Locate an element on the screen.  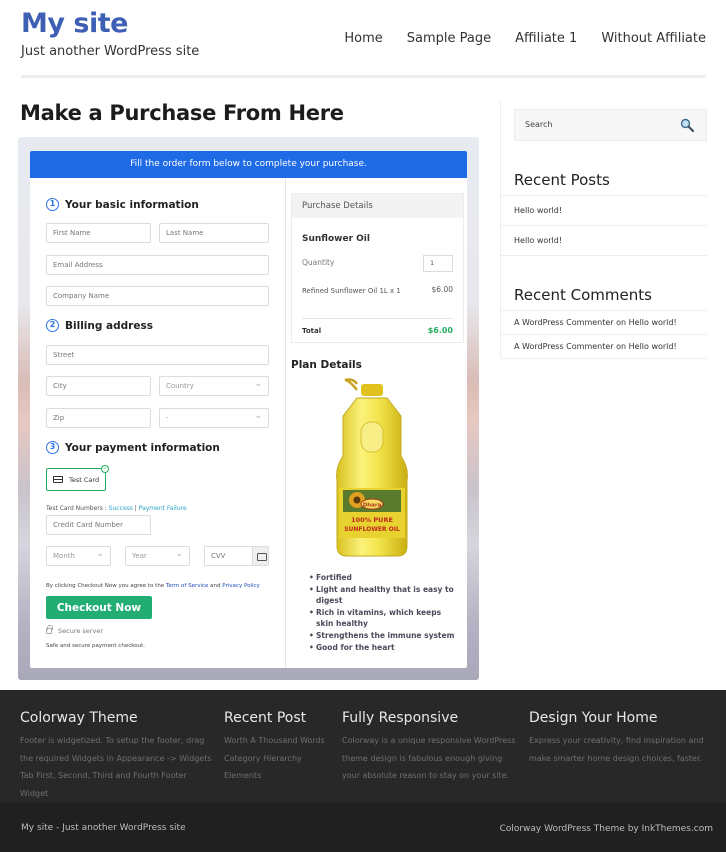
footer-post-link: Worth A Thousand Words is located at coordinates (279, 741).